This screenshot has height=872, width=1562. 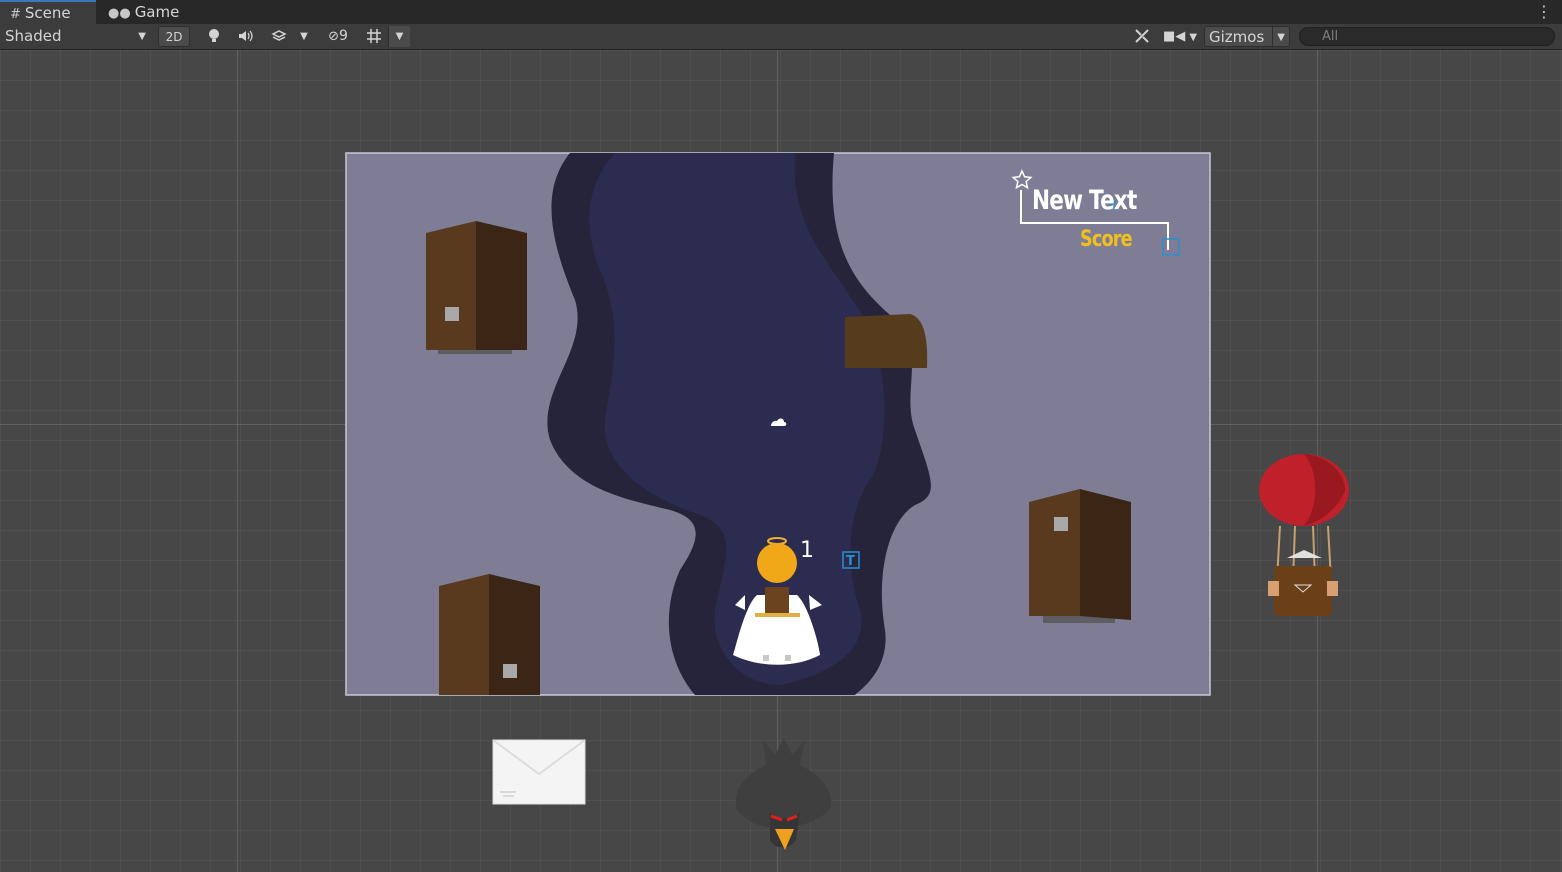 I want to click on scene-toolbar: Shaded ▼ 2D ▼ ⊘9 ▼ ■◀ ▼ Gizmos ▼ ⚲, so click(x=781, y=37).